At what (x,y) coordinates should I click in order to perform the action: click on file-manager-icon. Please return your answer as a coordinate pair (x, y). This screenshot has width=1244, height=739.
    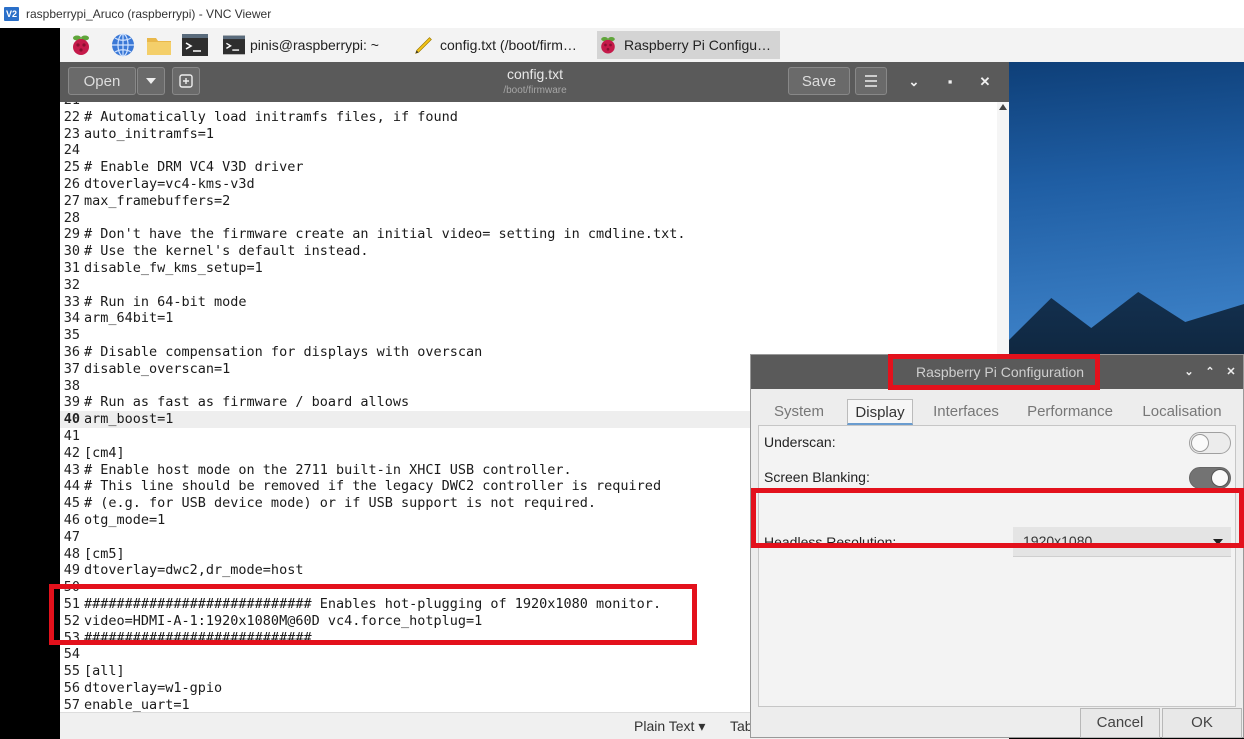
    Looking at the image, I should click on (159, 45).